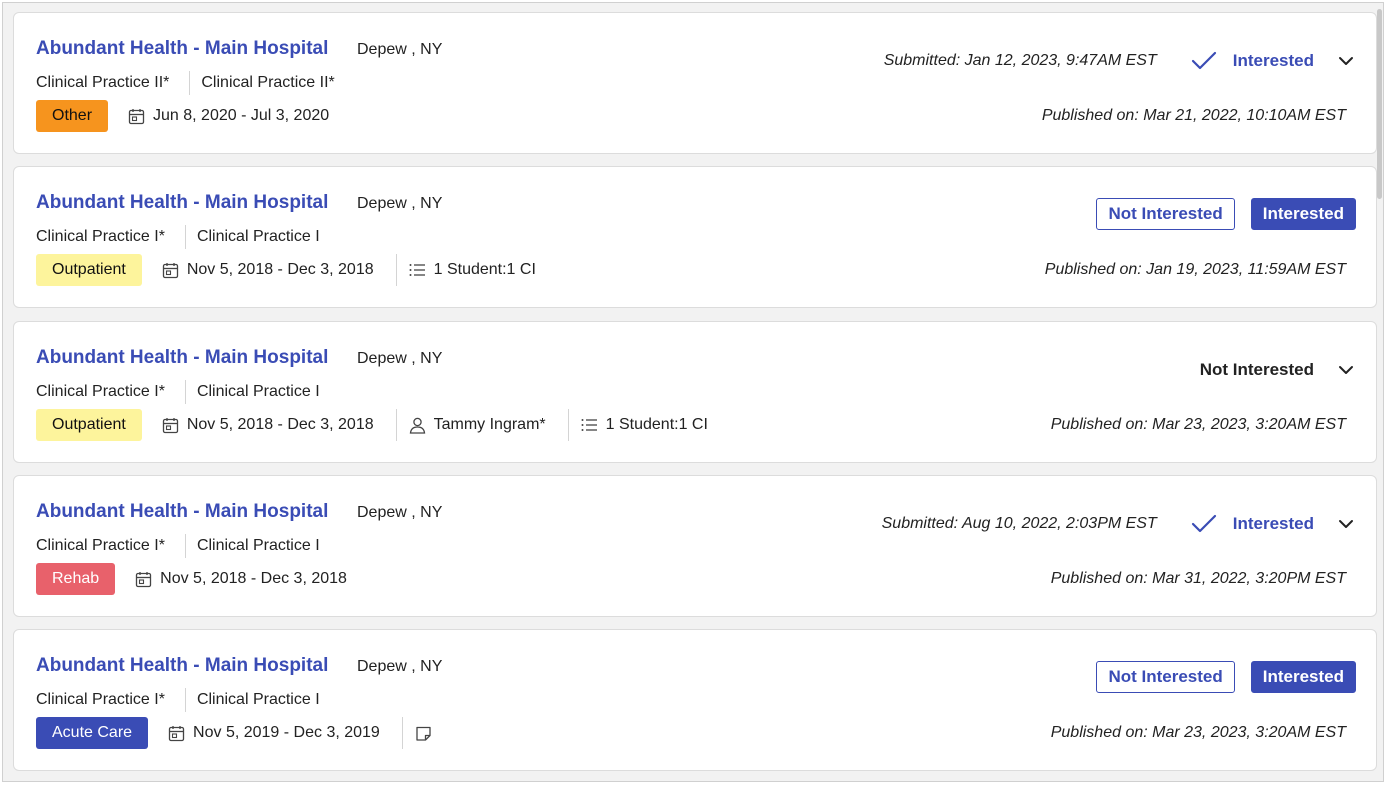 The height and width of the screenshot is (788, 1390). I want to click on date-range-text: Jun 8, 2020 - Jul 3, 2020, so click(241, 115).